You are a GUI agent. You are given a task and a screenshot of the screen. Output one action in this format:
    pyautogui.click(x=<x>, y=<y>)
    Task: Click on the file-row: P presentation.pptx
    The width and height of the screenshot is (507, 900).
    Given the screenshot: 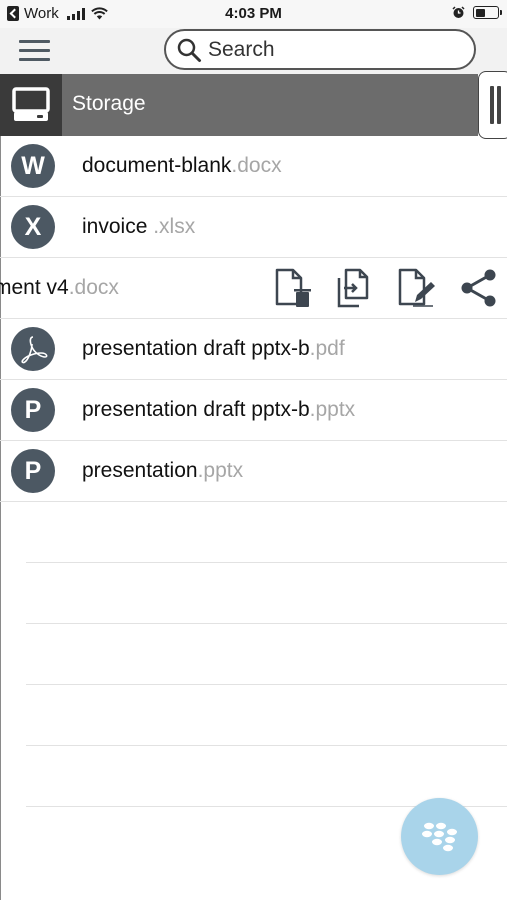 What is the action you would take?
    pyautogui.click(x=253, y=471)
    